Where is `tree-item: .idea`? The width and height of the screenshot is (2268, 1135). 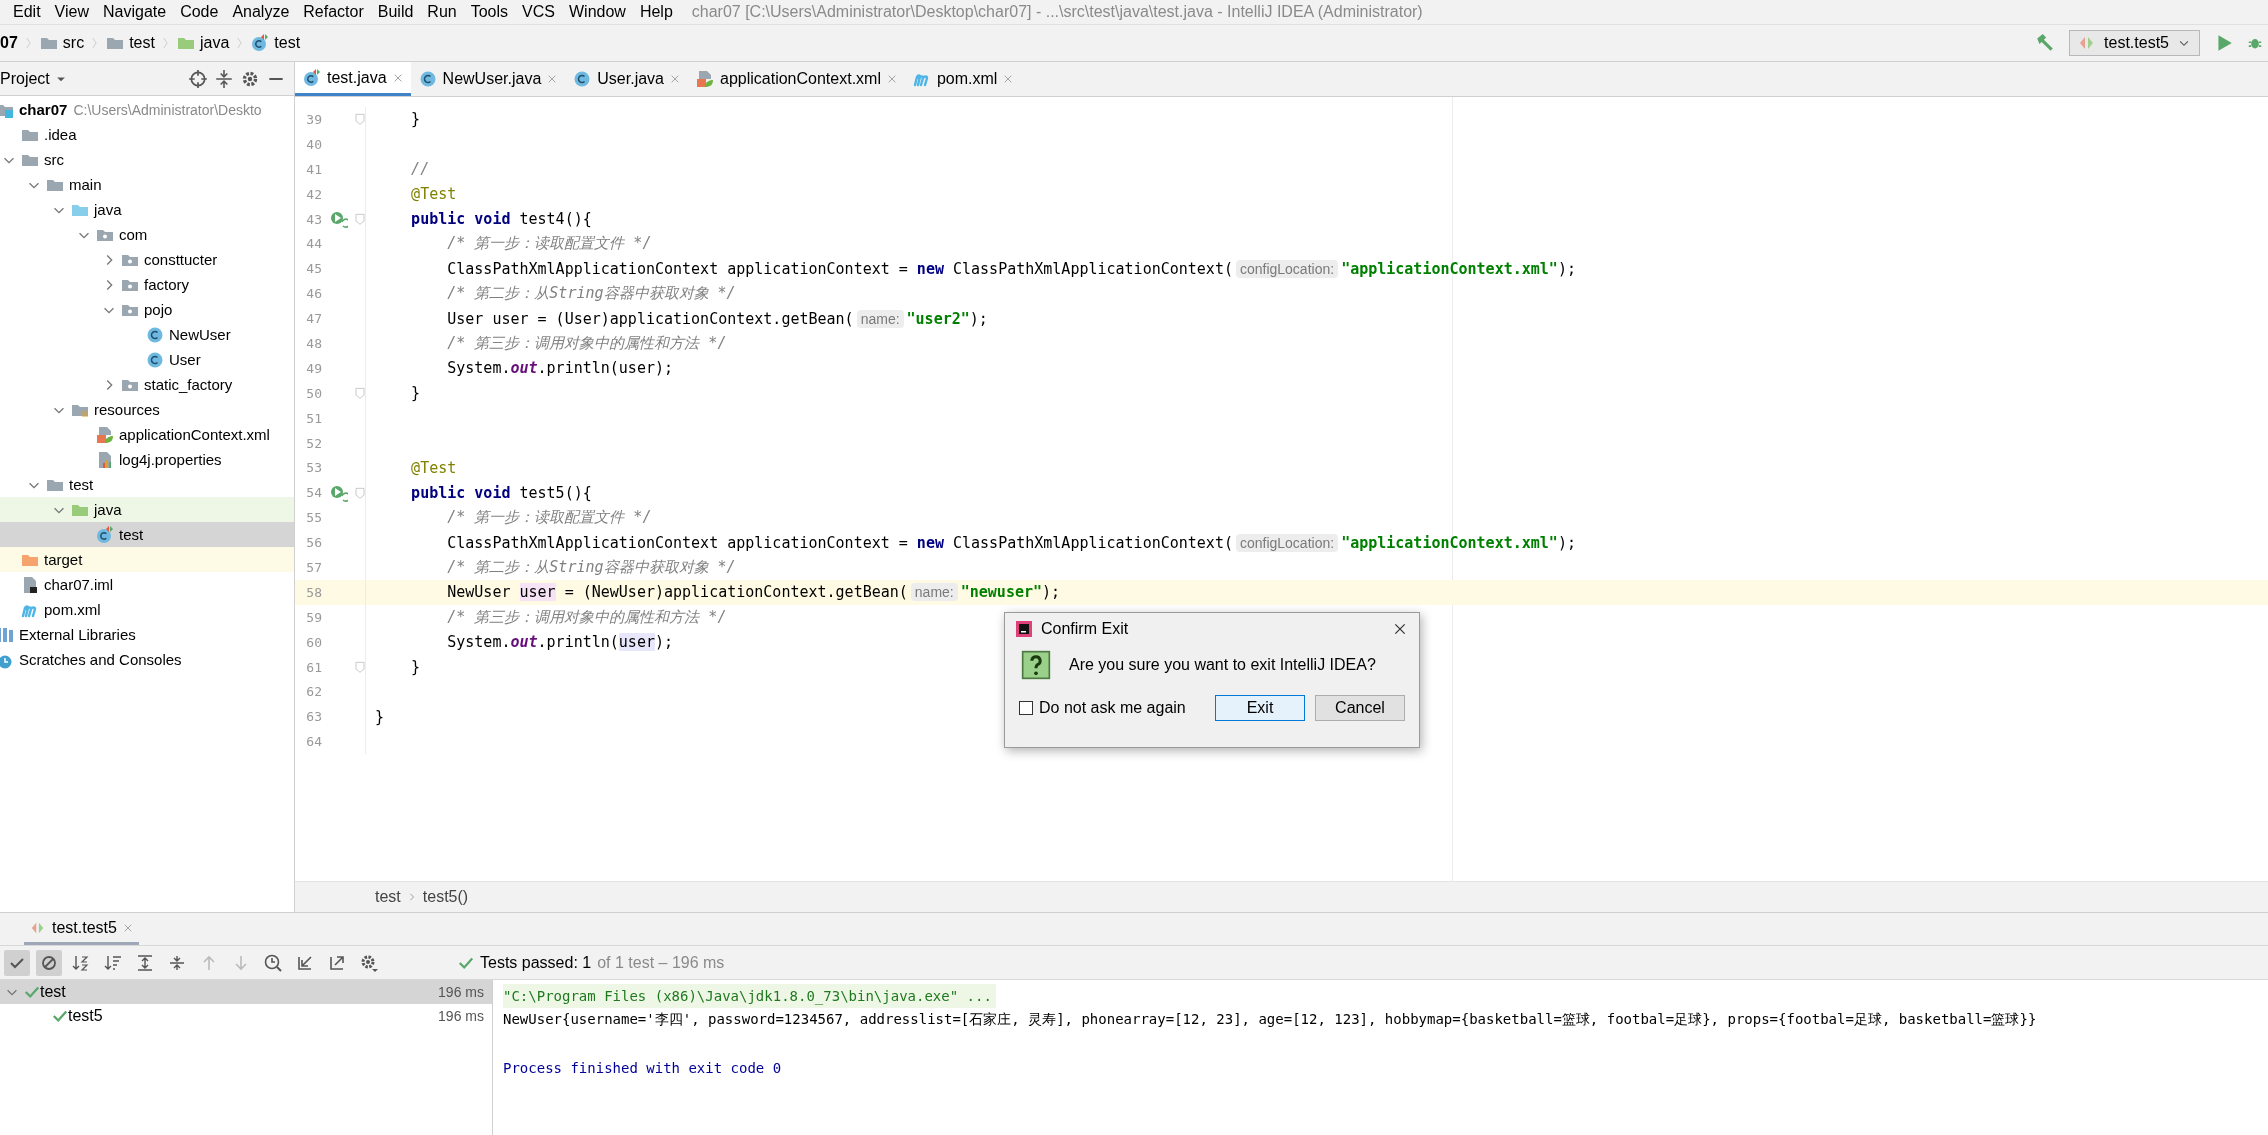
tree-item: .idea is located at coordinates (147, 134).